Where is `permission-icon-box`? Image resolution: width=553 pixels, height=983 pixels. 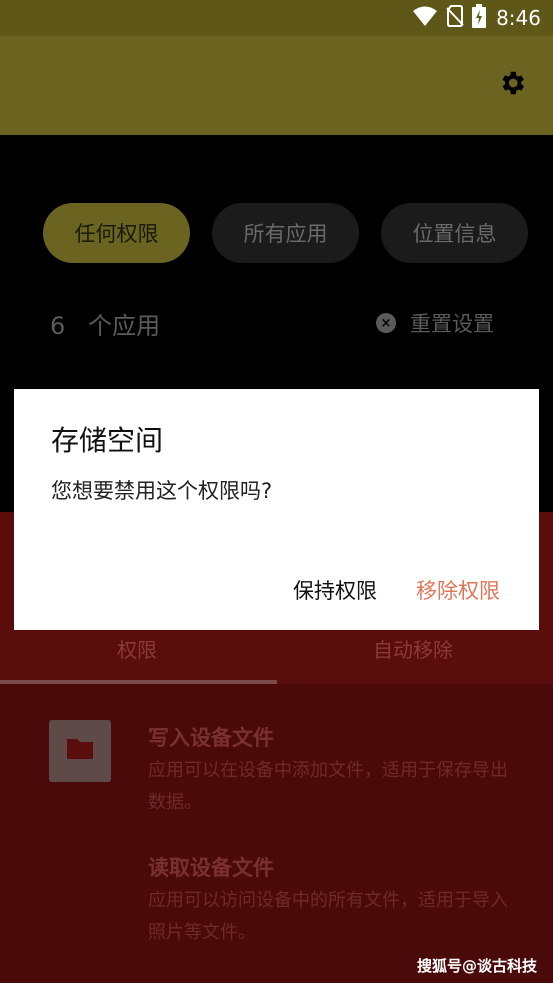
permission-icon-box is located at coordinates (80, 751).